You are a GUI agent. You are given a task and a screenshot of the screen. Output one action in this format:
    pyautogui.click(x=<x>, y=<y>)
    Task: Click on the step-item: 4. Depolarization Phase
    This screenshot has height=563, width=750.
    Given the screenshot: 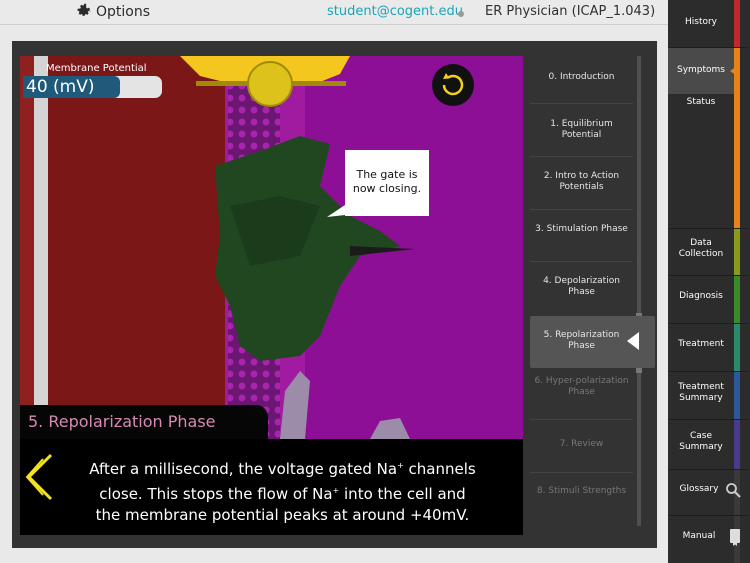 What is the action you would take?
    pyautogui.click(x=581, y=287)
    